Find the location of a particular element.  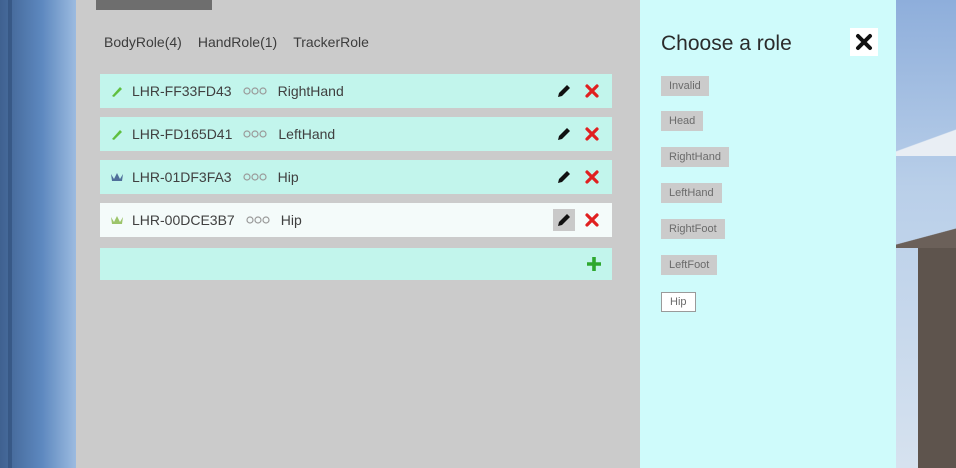

role-option-invalid: Invalid is located at coordinates (685, 86).